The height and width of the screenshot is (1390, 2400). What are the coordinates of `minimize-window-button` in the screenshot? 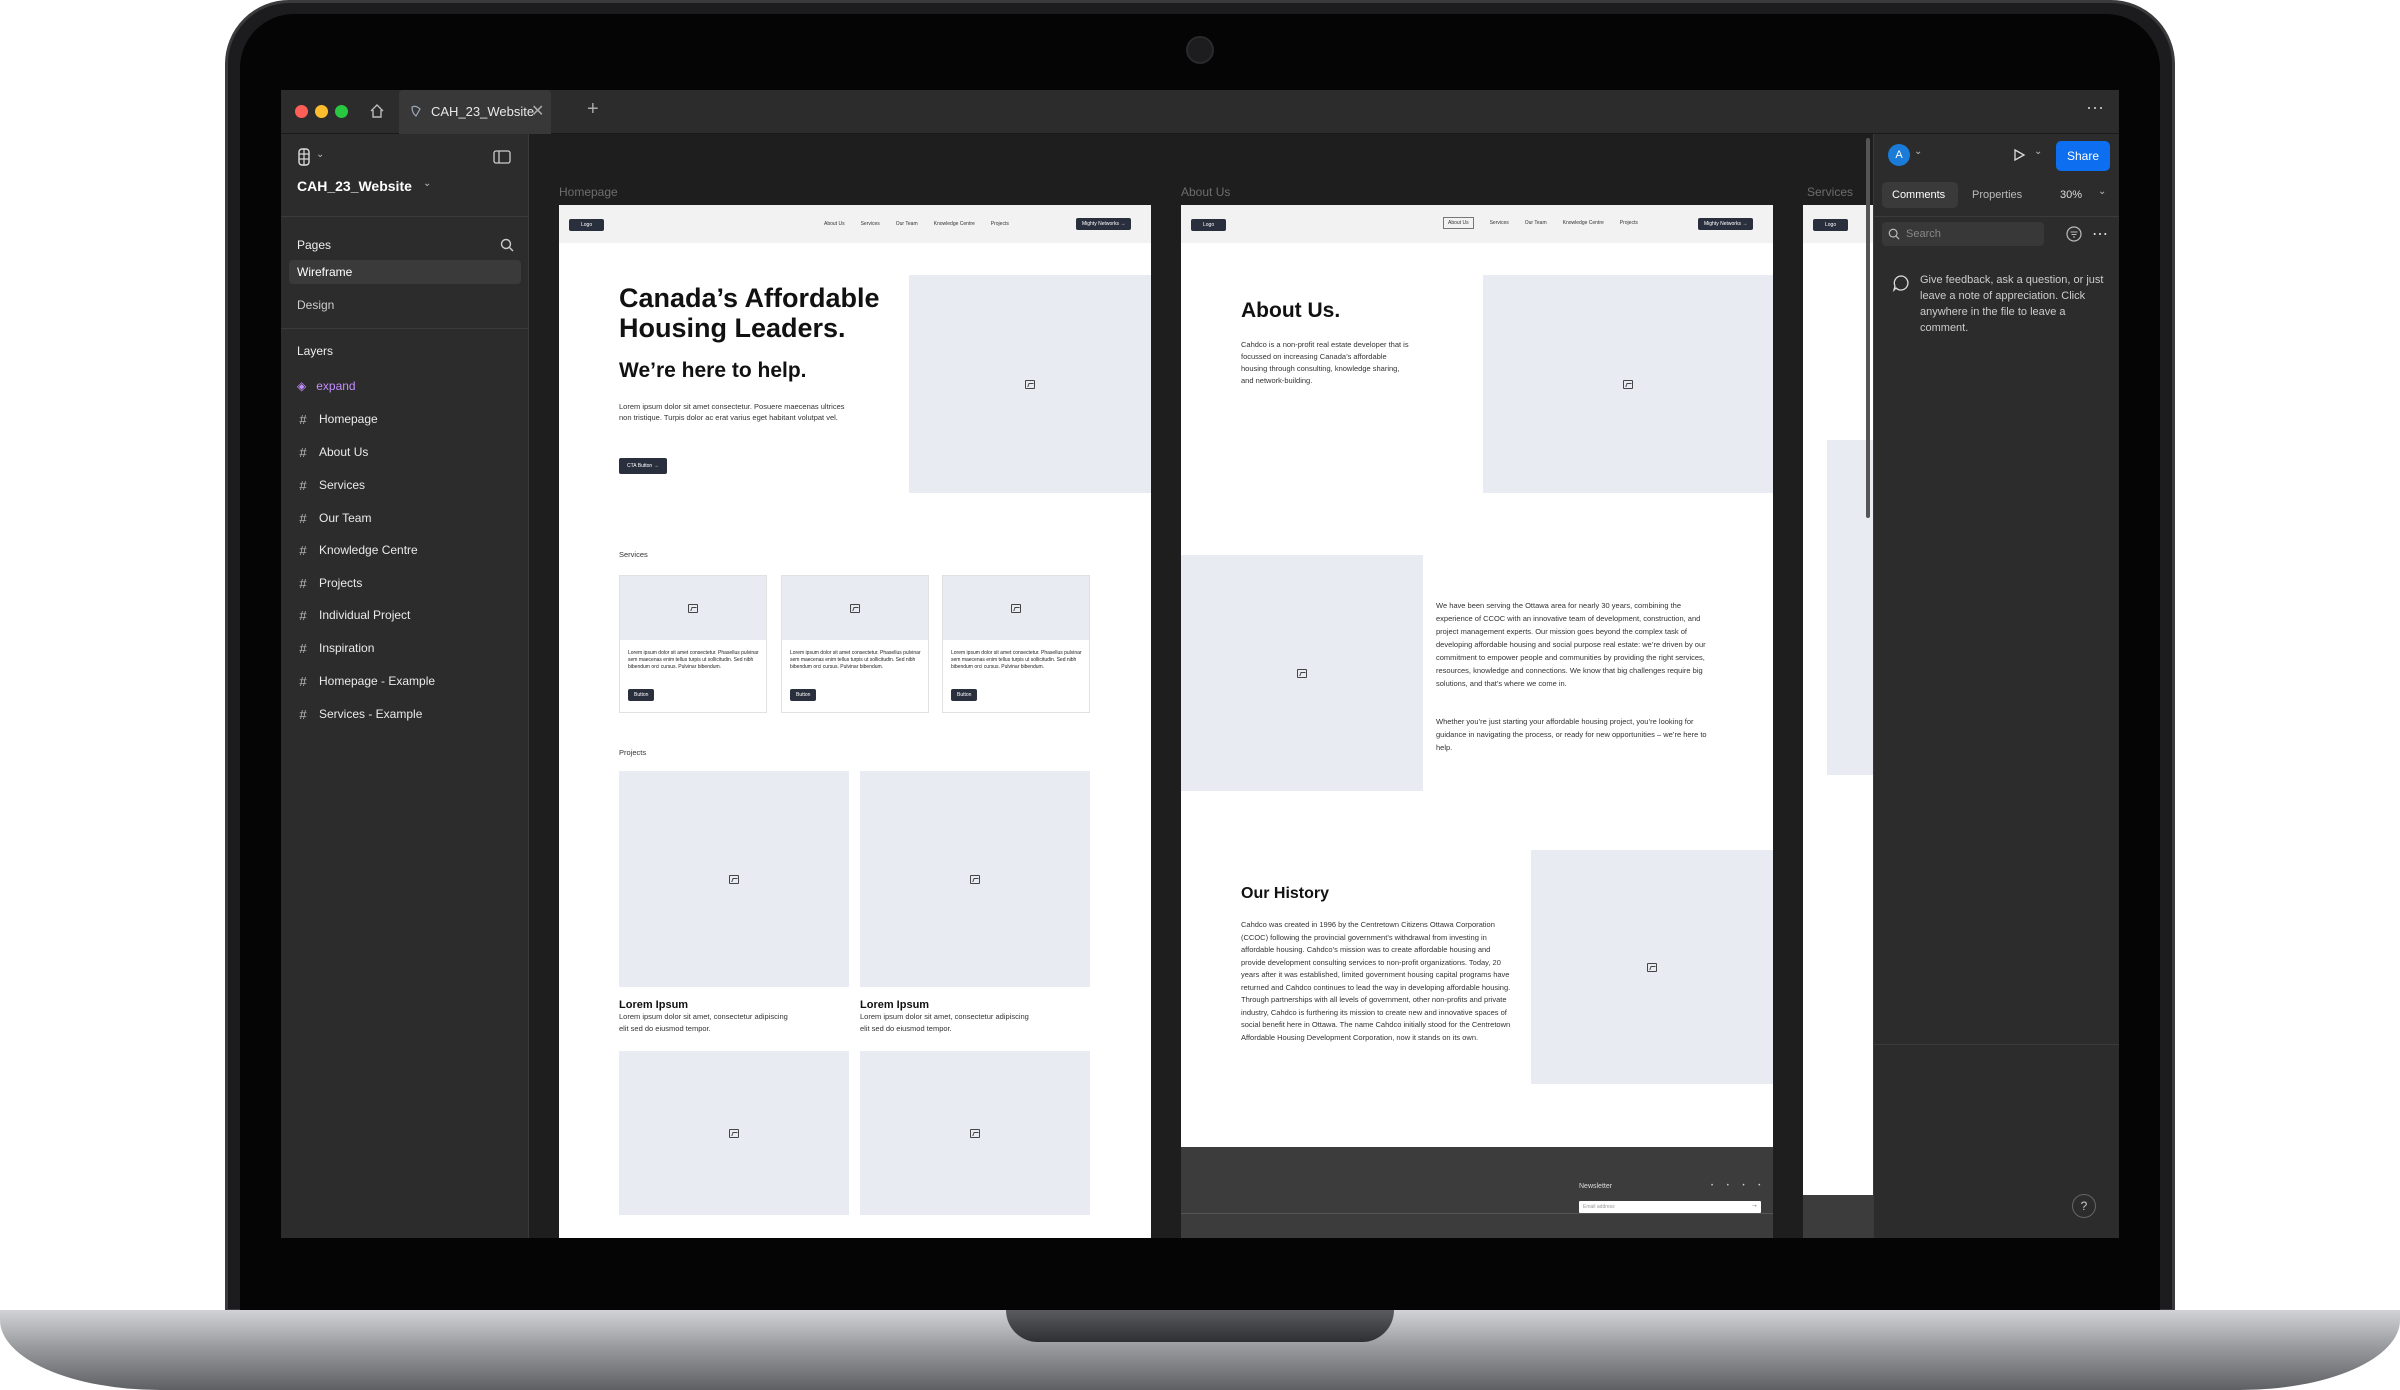 It's located at (321, 111).